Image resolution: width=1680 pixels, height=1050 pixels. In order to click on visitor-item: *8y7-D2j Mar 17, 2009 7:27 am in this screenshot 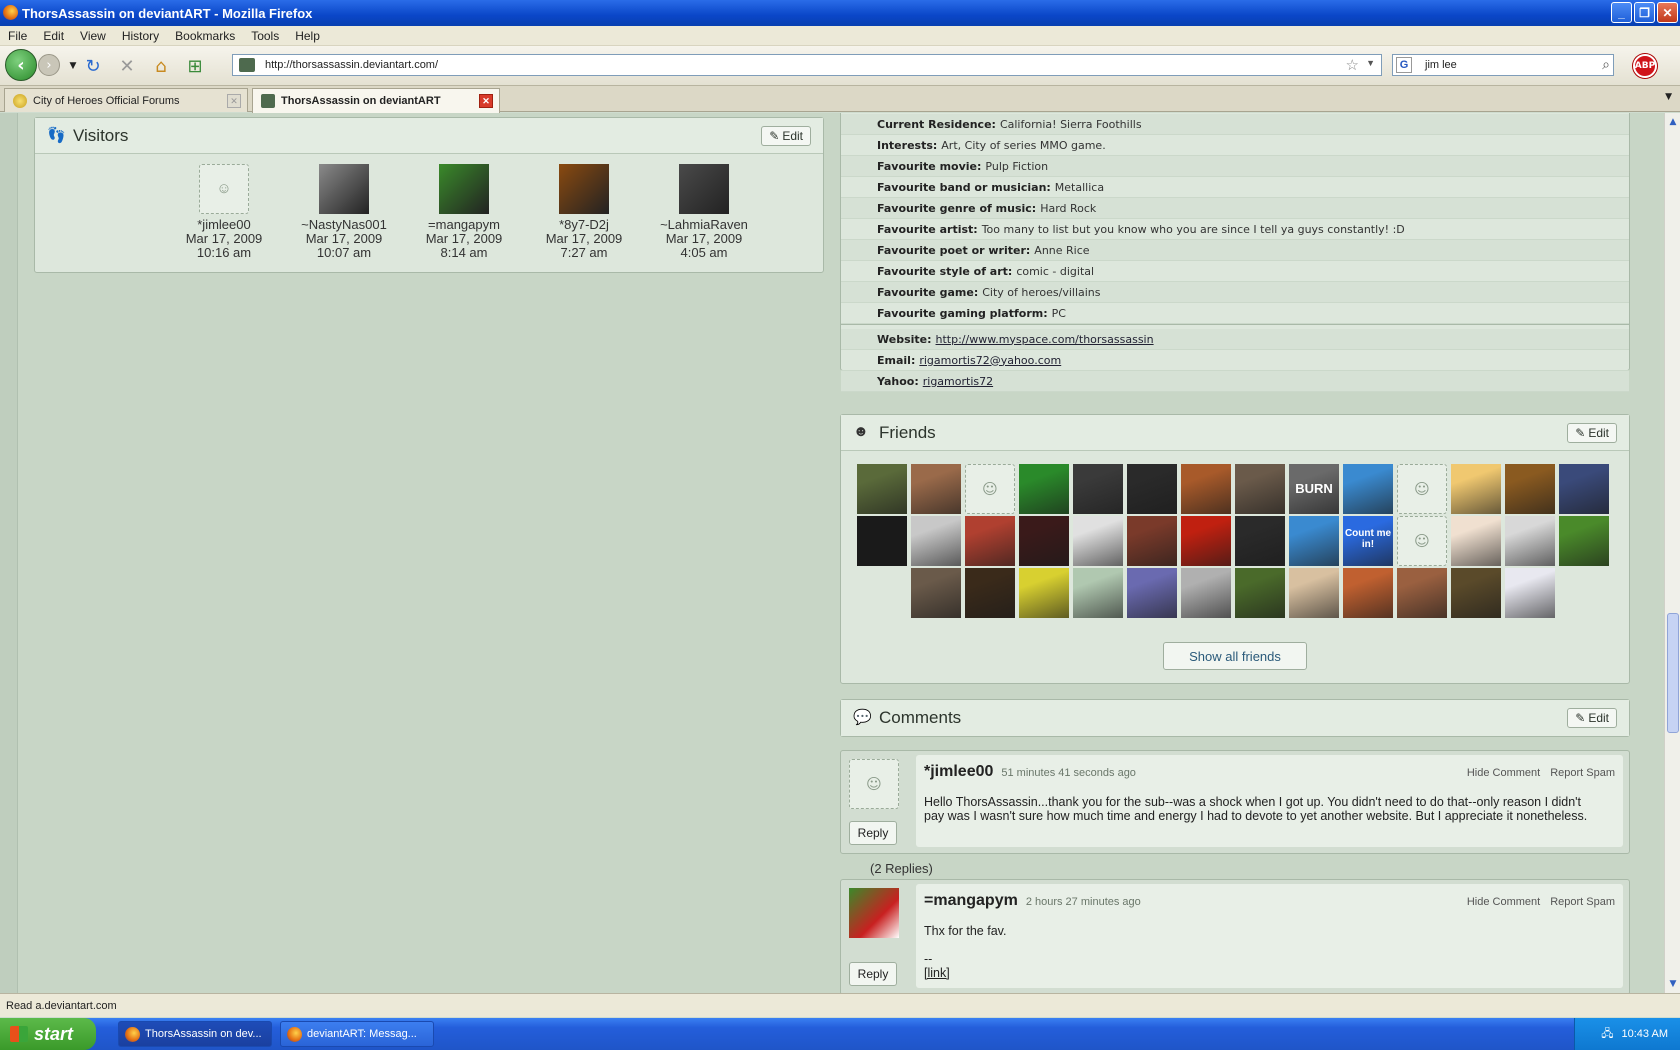, I will do `click(584, 212)`.